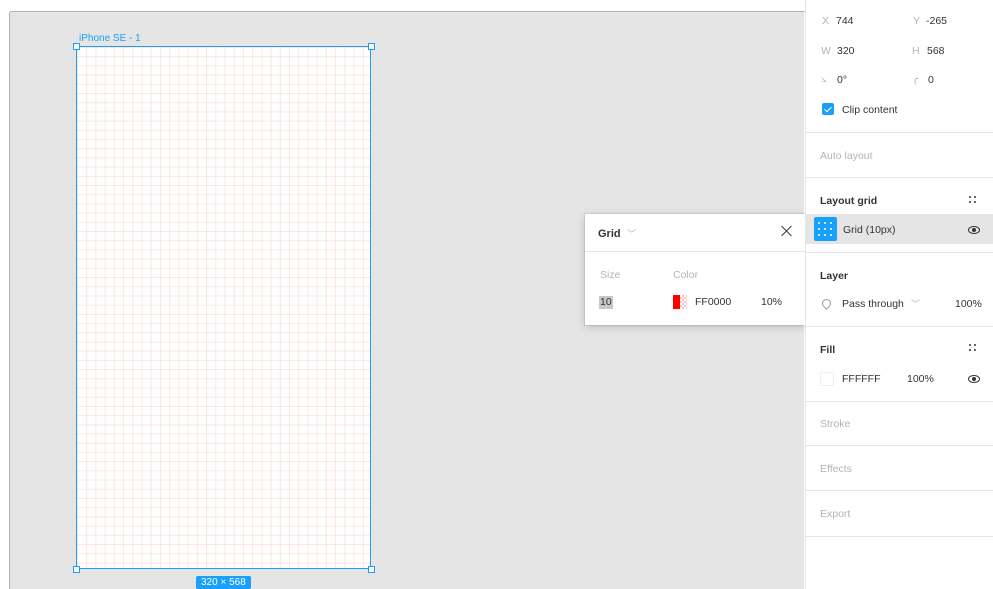 The image size is (993, 589). I want to click on grid-settings-popover: Grid ﹀ Size Color 10 FF0000 10%, so click(695, 269).